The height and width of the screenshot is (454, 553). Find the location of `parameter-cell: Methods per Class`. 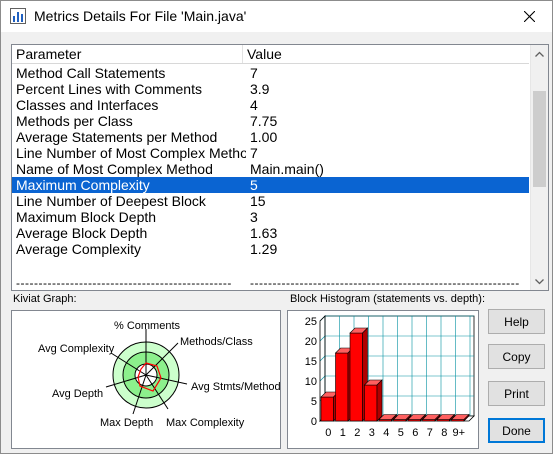

parameter-cell: Methods per Class is located at coordinates (74, 121).